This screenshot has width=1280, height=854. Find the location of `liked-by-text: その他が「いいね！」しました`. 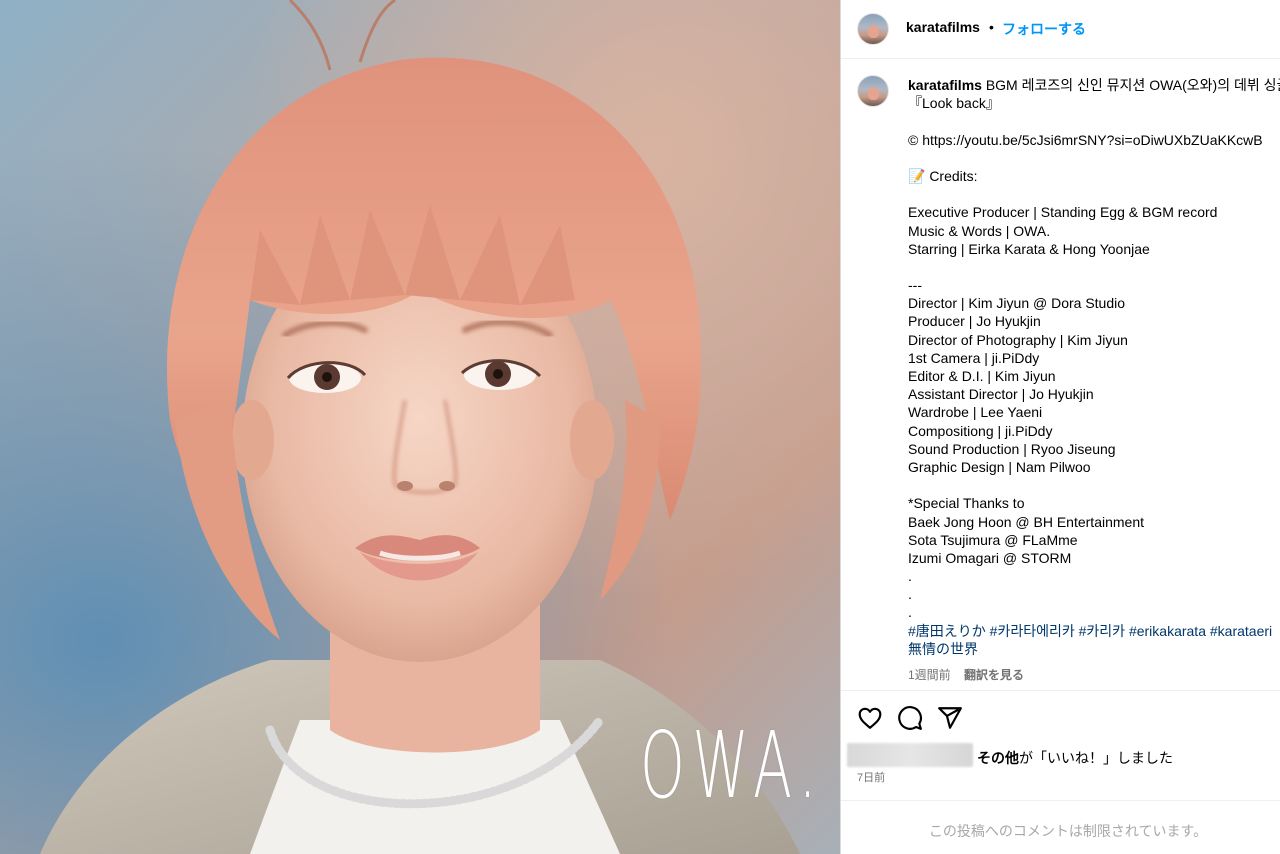

liked-by-text: その他が「いいね！」しました is located at coordinates (1075, 758).